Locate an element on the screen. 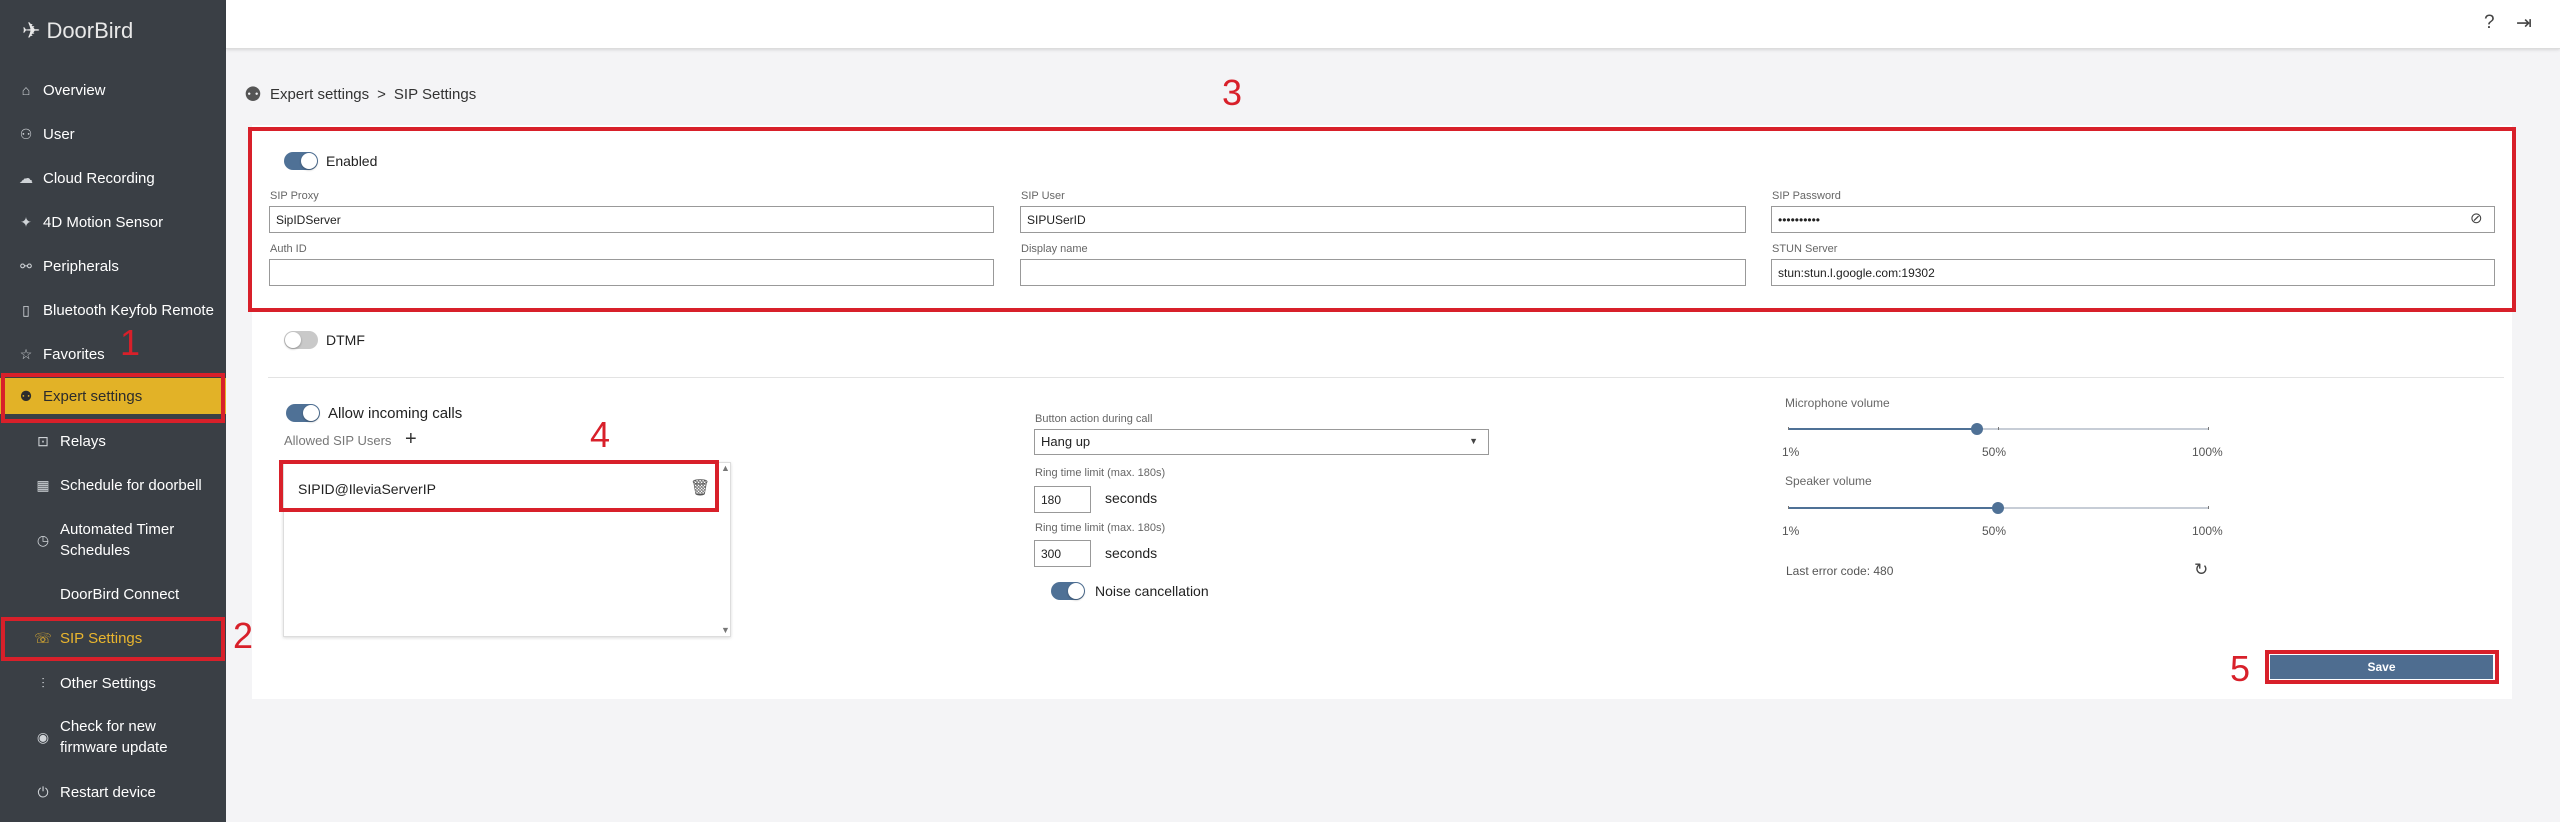  speaker-min-label: 1% is located at coordinates (1791, 531).